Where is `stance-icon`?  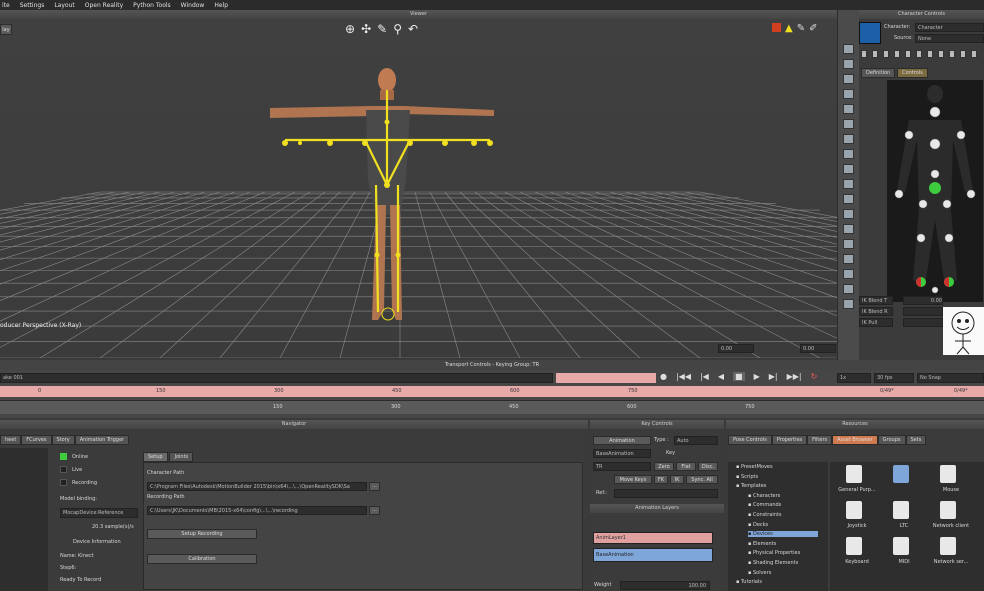 stance-icon is located at coordinates (952, 54).